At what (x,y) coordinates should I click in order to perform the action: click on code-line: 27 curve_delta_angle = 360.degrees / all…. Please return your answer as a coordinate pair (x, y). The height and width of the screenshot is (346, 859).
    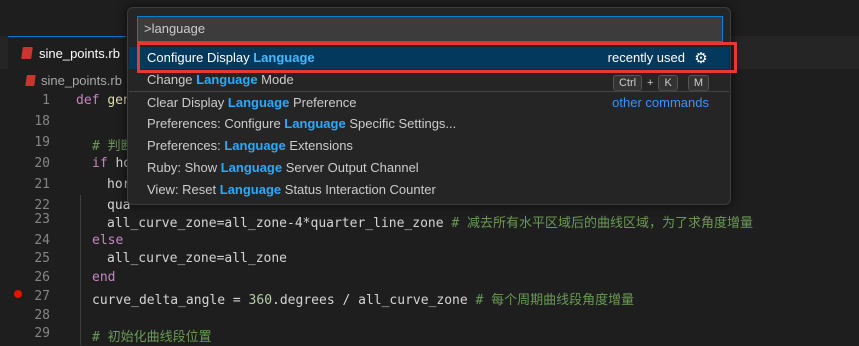
    Looking at the image, I should click on (429, 297).